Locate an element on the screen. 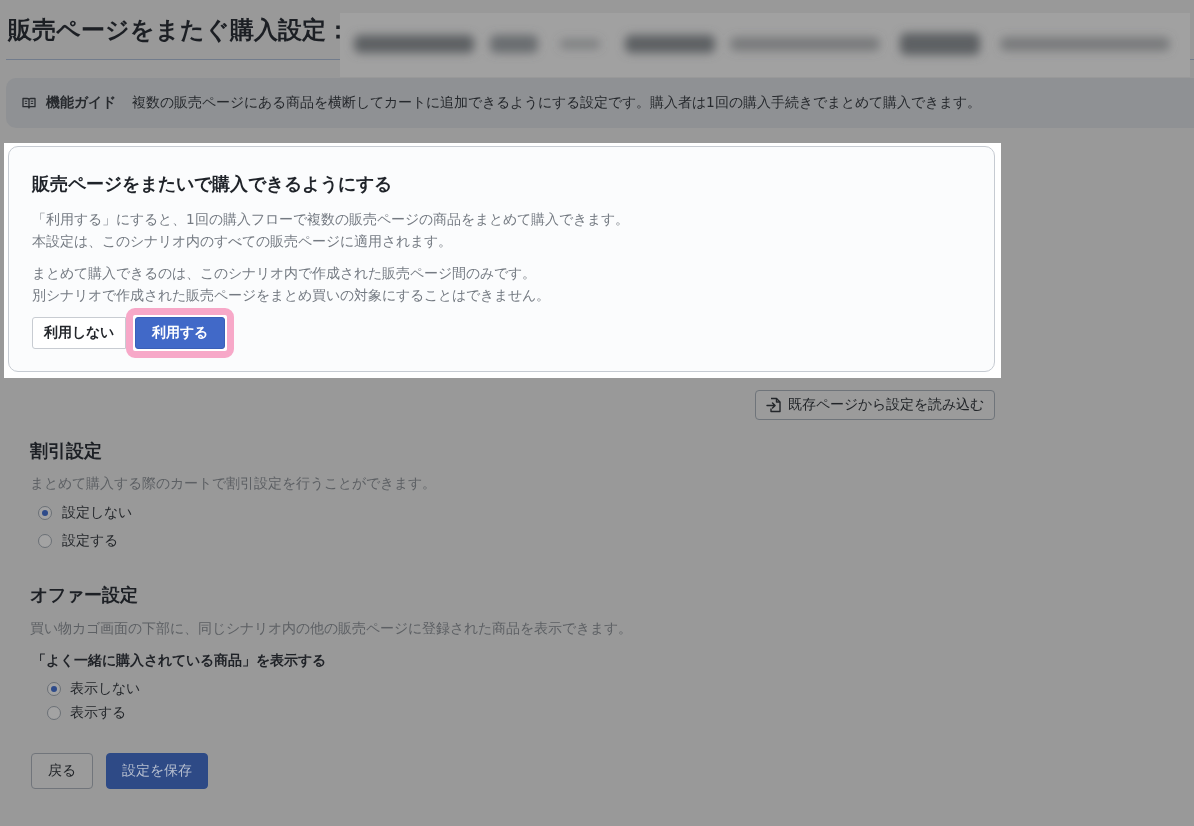 The image size is (1194, 826). radio-option: 設定する is located at coordinates (78, 541).